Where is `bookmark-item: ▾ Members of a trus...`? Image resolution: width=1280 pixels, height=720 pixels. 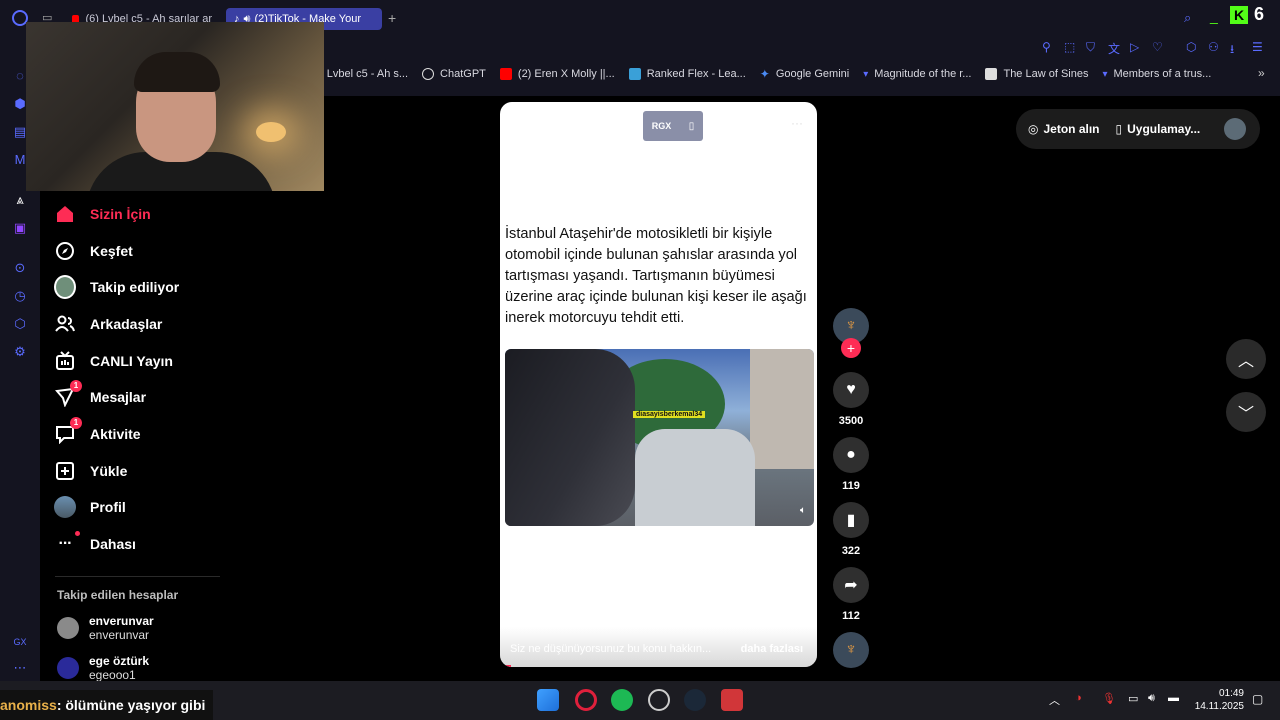 bookmark-item: ▾ Members of a trus... is located at coordinates (1156, 74).